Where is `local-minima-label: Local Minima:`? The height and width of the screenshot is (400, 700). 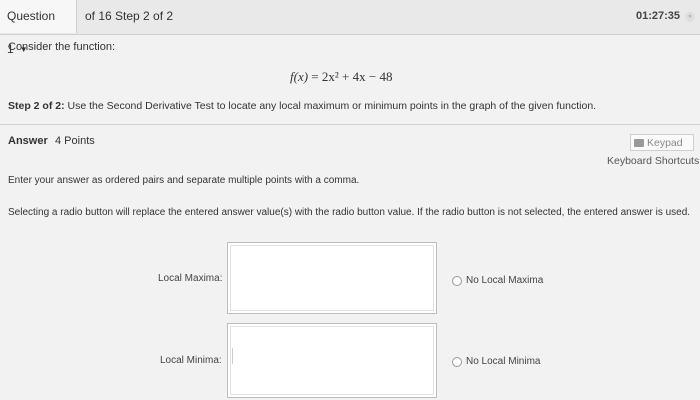 local-minima-label: Local Minima: is located at coordinates (191, 360).